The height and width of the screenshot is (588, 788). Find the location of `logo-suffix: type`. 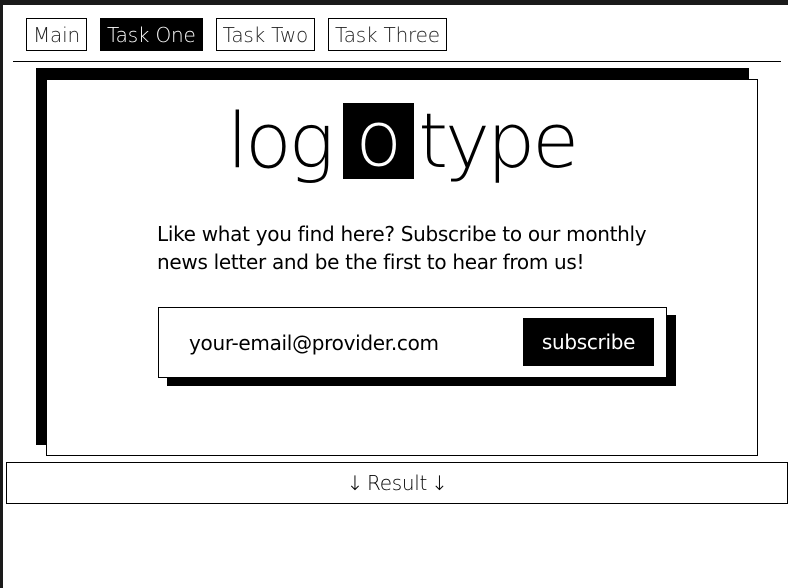

logo-suffix: type is located at coordinates (498, 140).